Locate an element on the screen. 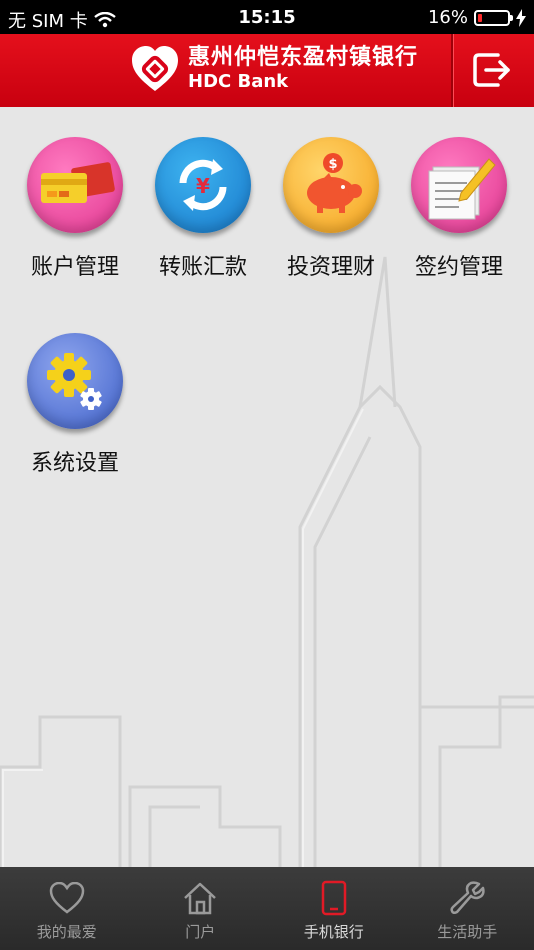  bottom-tab-bar: 我的最爱 门户 手机银行 生活助手 is located at coordinates (267, 908).